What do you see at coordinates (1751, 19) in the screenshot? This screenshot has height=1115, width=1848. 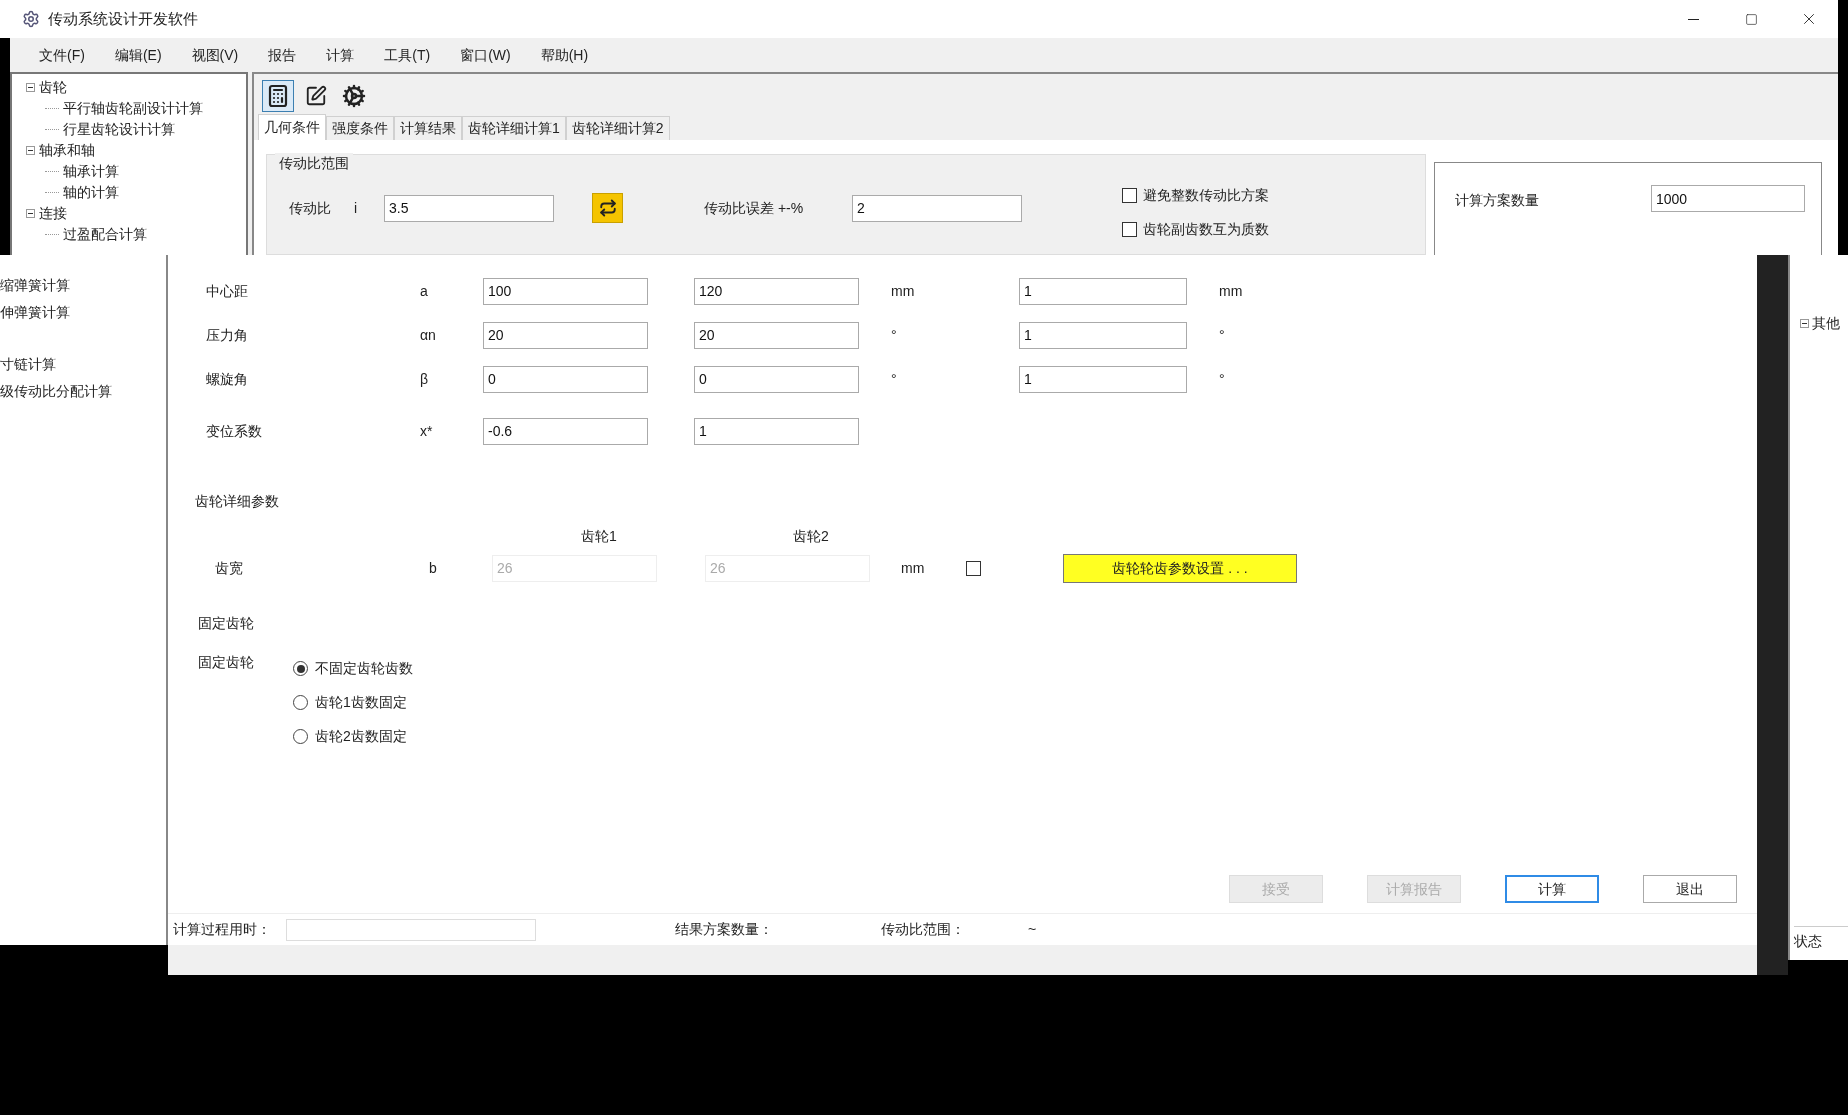 I see `maximize-icon` at bounding box center [1751, 19].